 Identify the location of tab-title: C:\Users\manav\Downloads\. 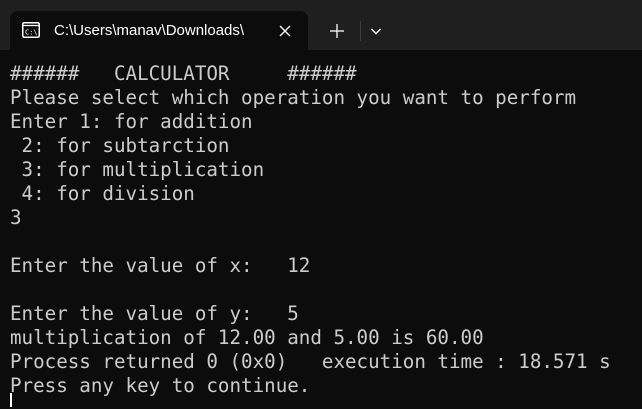
(149, 30).